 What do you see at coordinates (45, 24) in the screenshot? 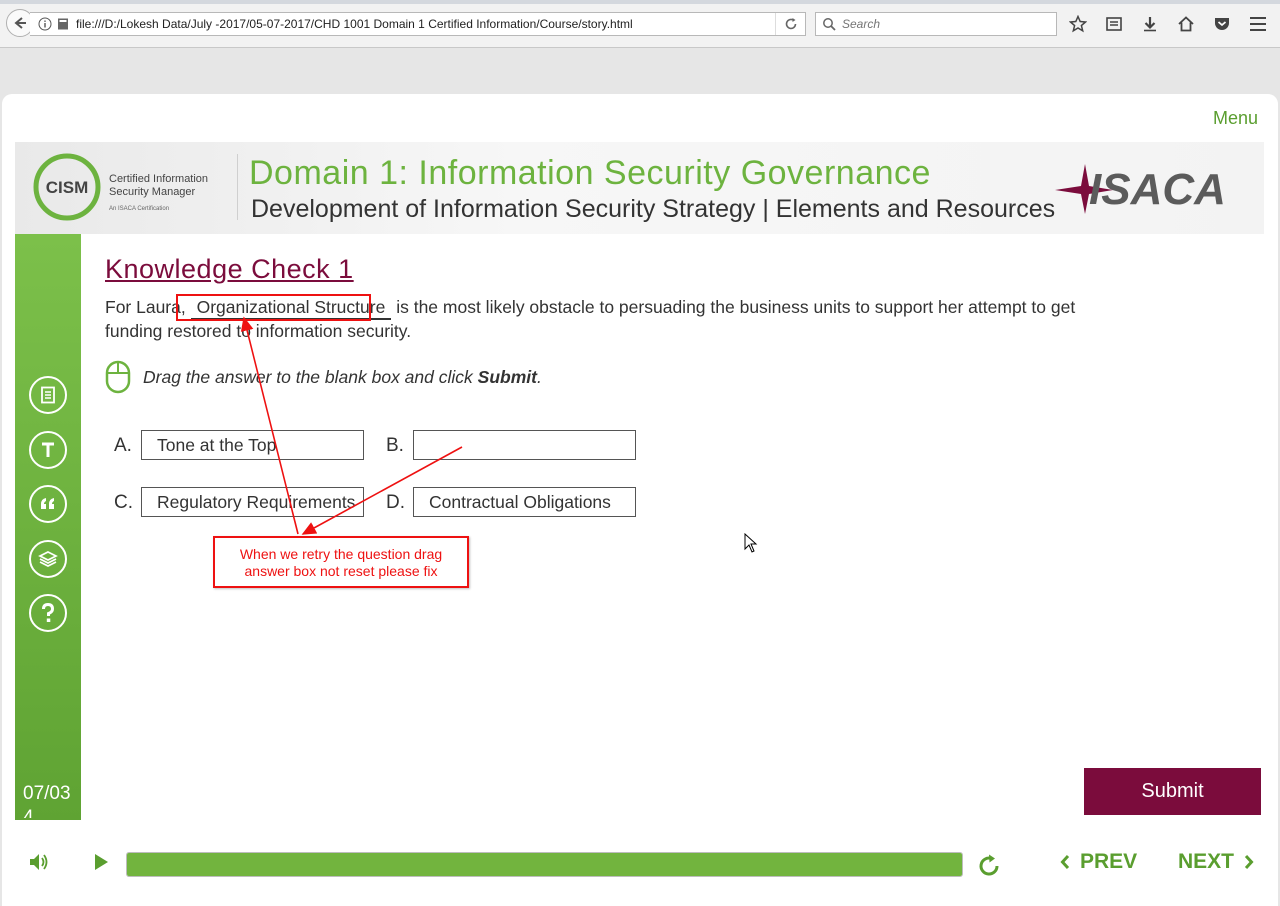
I see `info-icon` at bounding box center [45, 24].